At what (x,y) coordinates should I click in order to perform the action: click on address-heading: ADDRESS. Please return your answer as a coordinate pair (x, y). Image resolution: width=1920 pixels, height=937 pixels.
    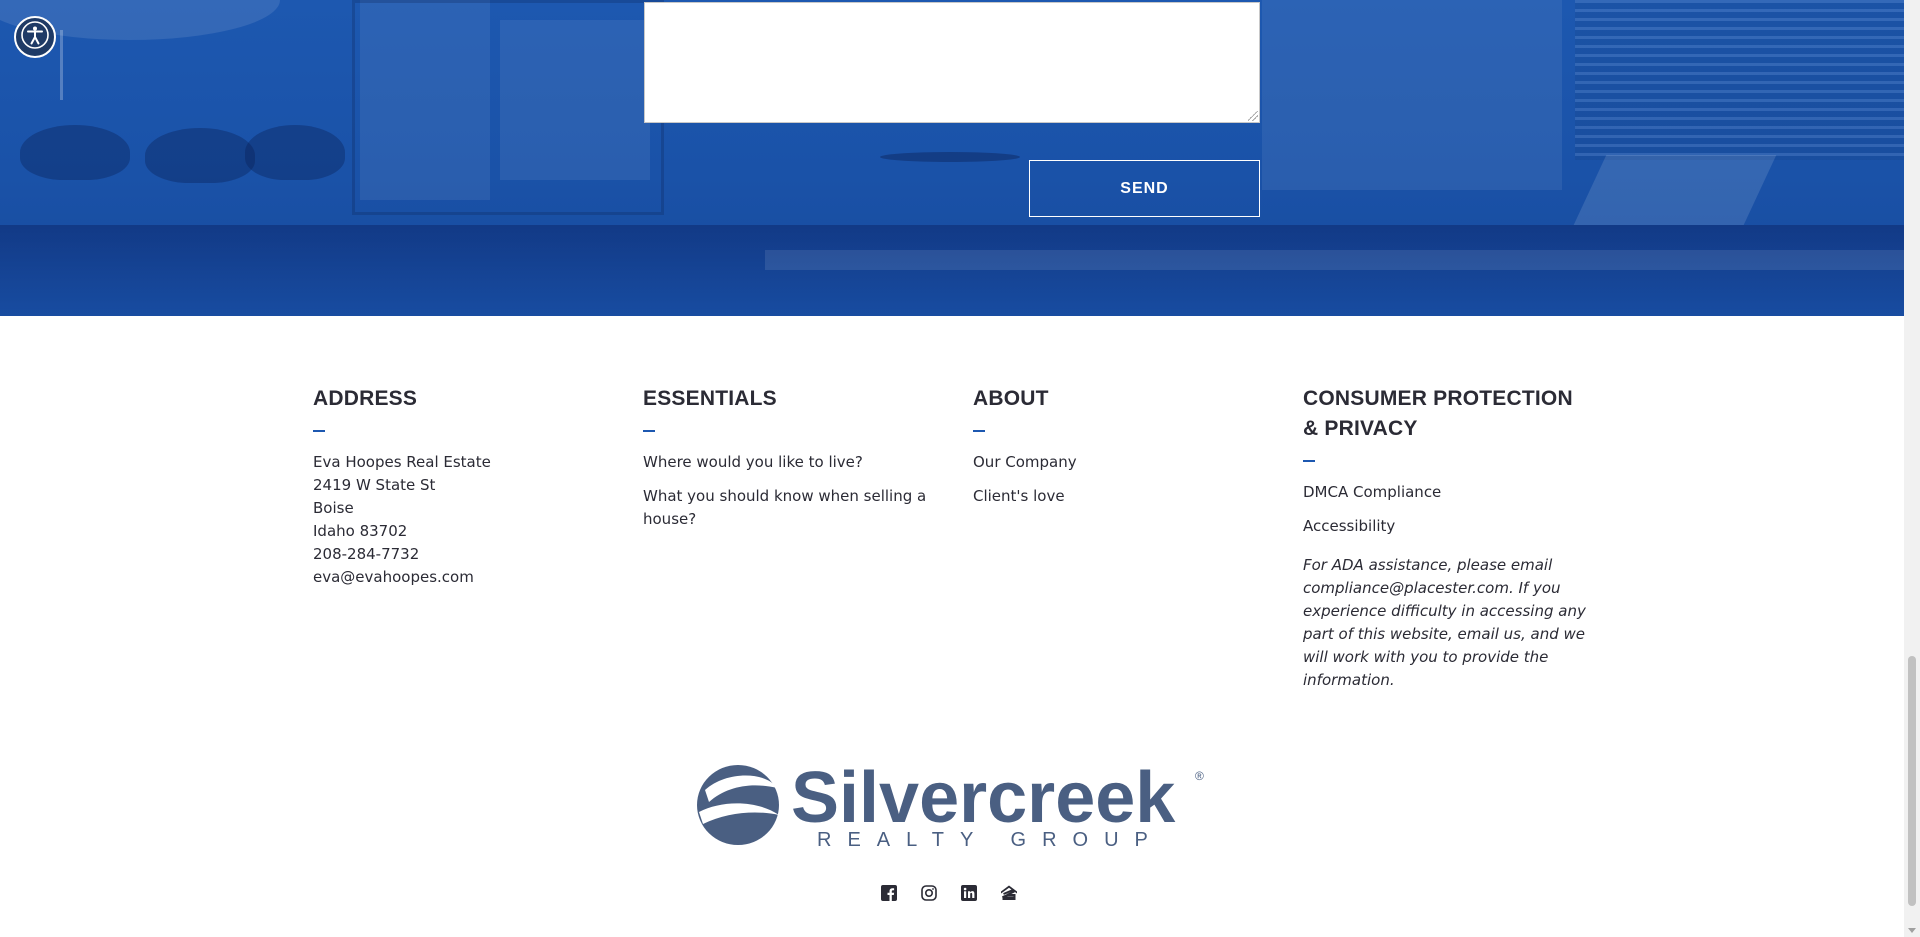
    Looking at the image, I should click on (365, 398).